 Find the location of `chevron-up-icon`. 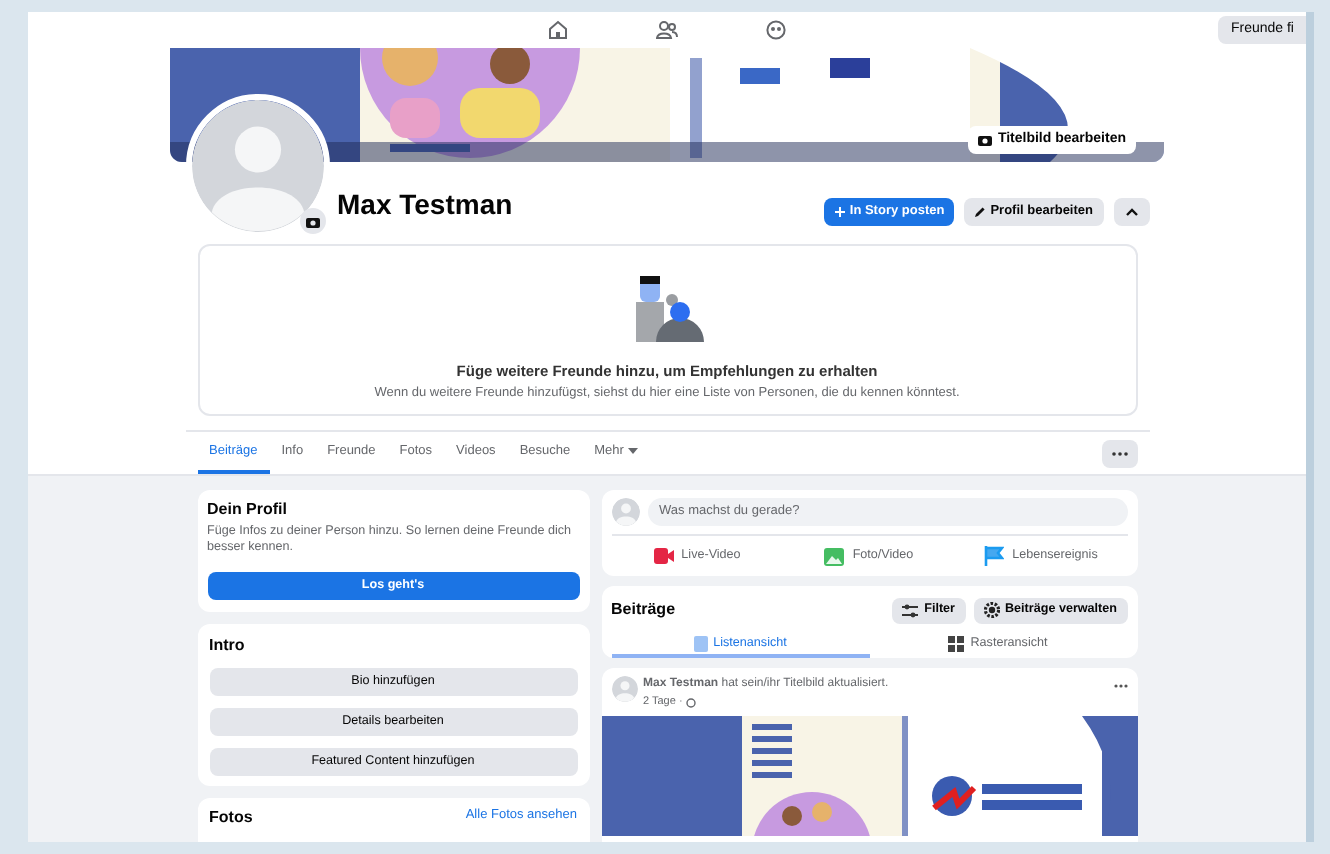

chevron-up-icon is located at coordinates (1131, 212).